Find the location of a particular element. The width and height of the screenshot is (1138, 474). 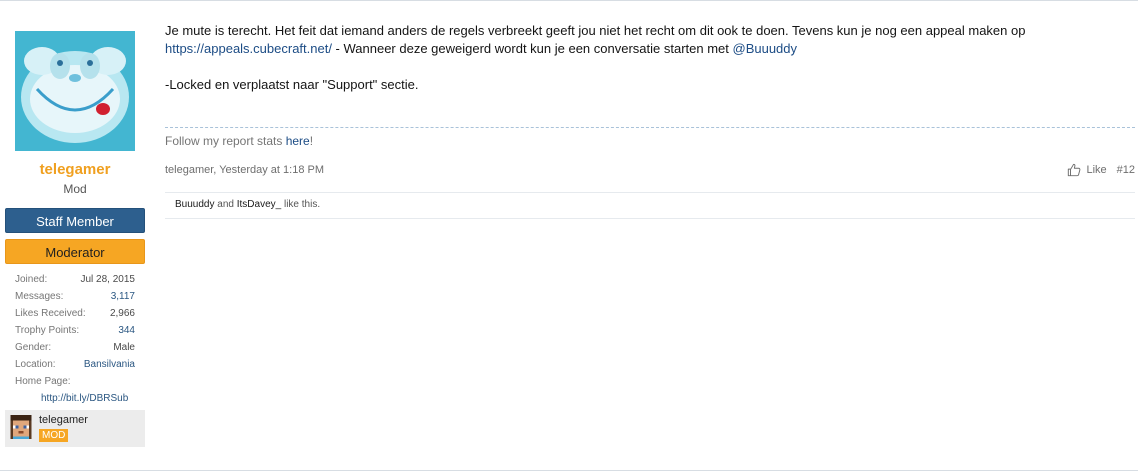

avatar is located at coordinates (75, 91).